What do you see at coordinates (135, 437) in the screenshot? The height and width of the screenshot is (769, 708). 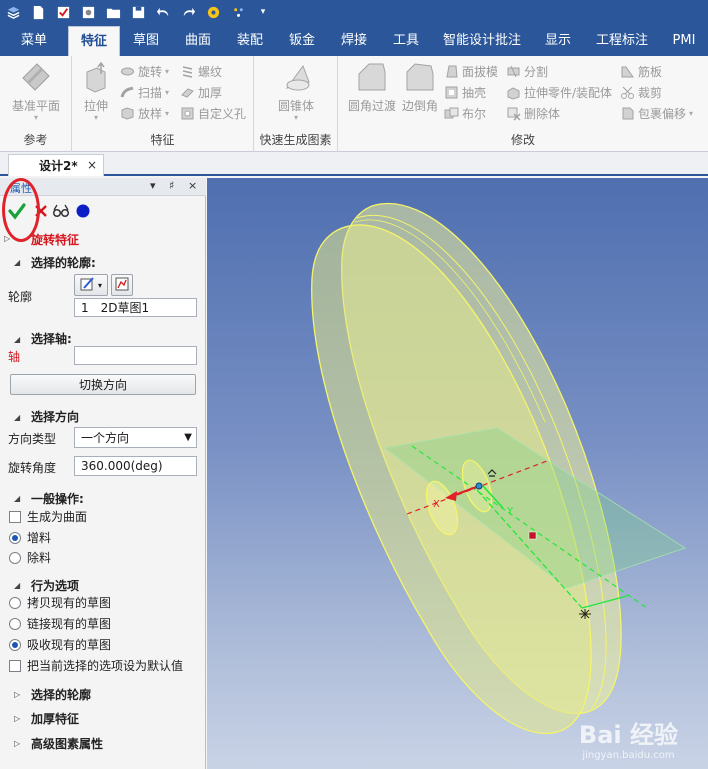 I see `direction-type-select: 一个方向 ▼` at bounding box center [135, 437].